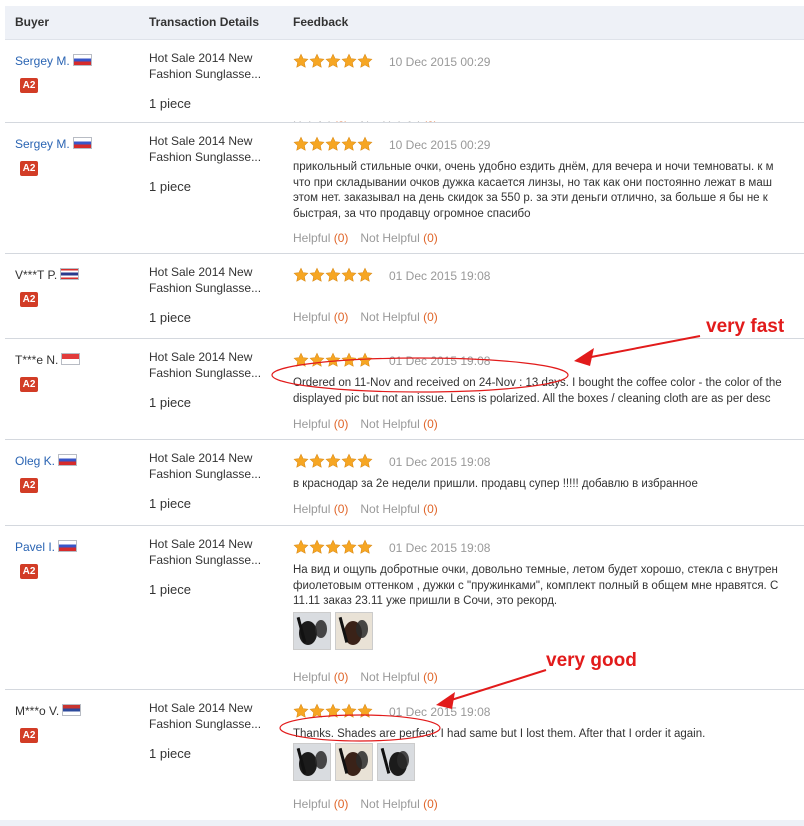 The height and width of the screenshot is (826, 804). Describe the element at coordinates (440, 62) in the screenshot. I see `review-date: 10 Dec 2015 00:29` at that location.